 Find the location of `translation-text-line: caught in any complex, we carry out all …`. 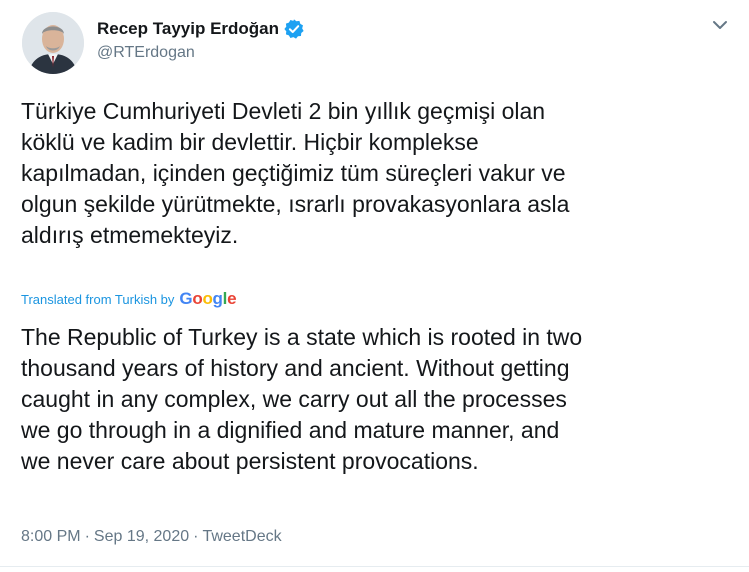

translation-text-line: caught in any complex, we carry out all … is located at coordinates (294, 399).